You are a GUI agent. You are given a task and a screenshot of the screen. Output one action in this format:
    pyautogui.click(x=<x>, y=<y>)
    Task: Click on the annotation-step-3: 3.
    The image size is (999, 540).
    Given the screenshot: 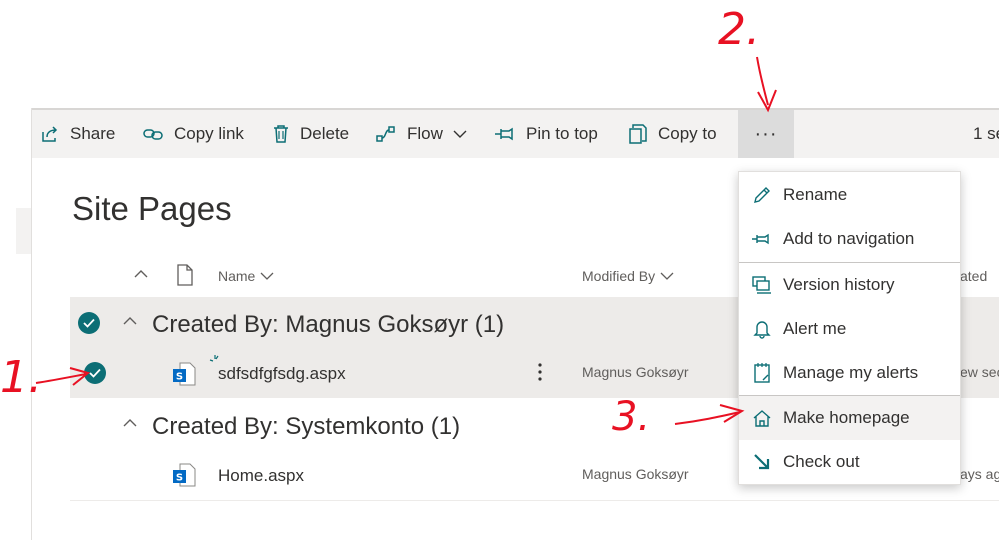 What is the action you would take?
    pyautogui.click(x=631, y=417)
    